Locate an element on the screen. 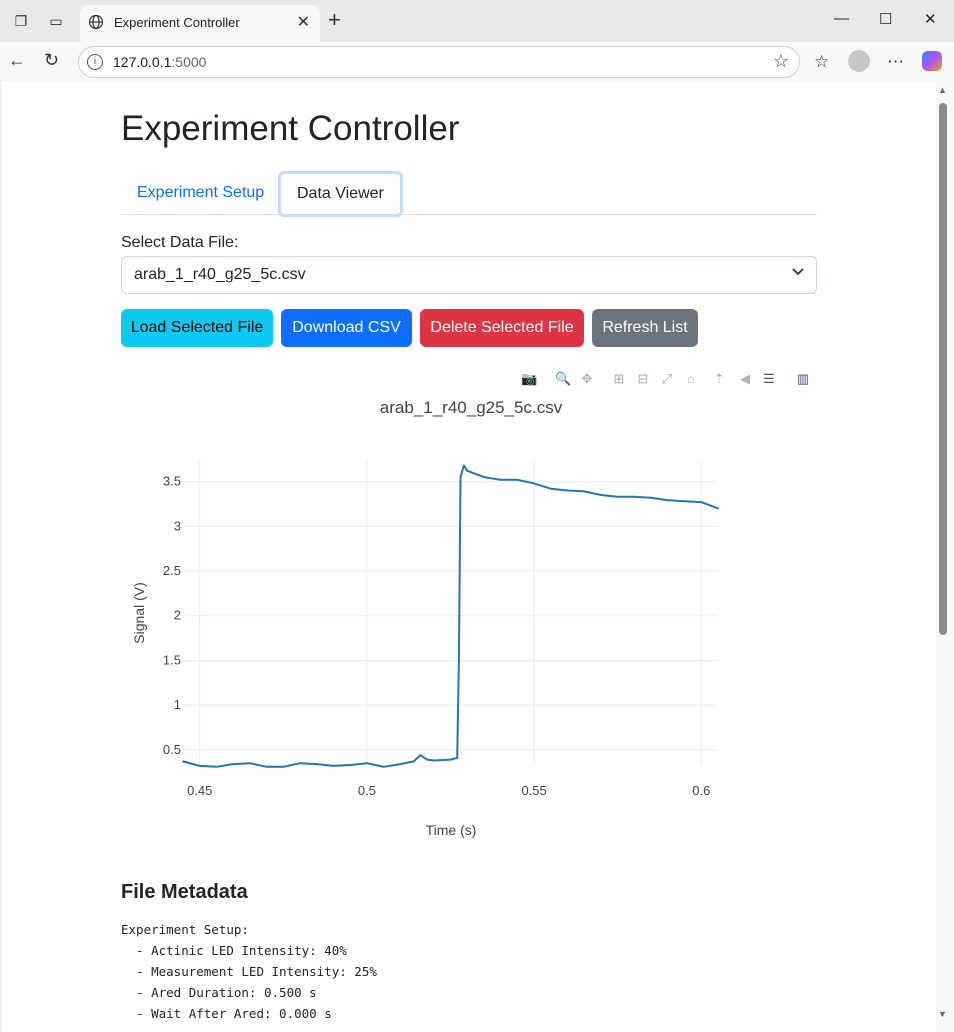  browser-tab: Experiment Controller ✕ is located at coordinates (200, 23).